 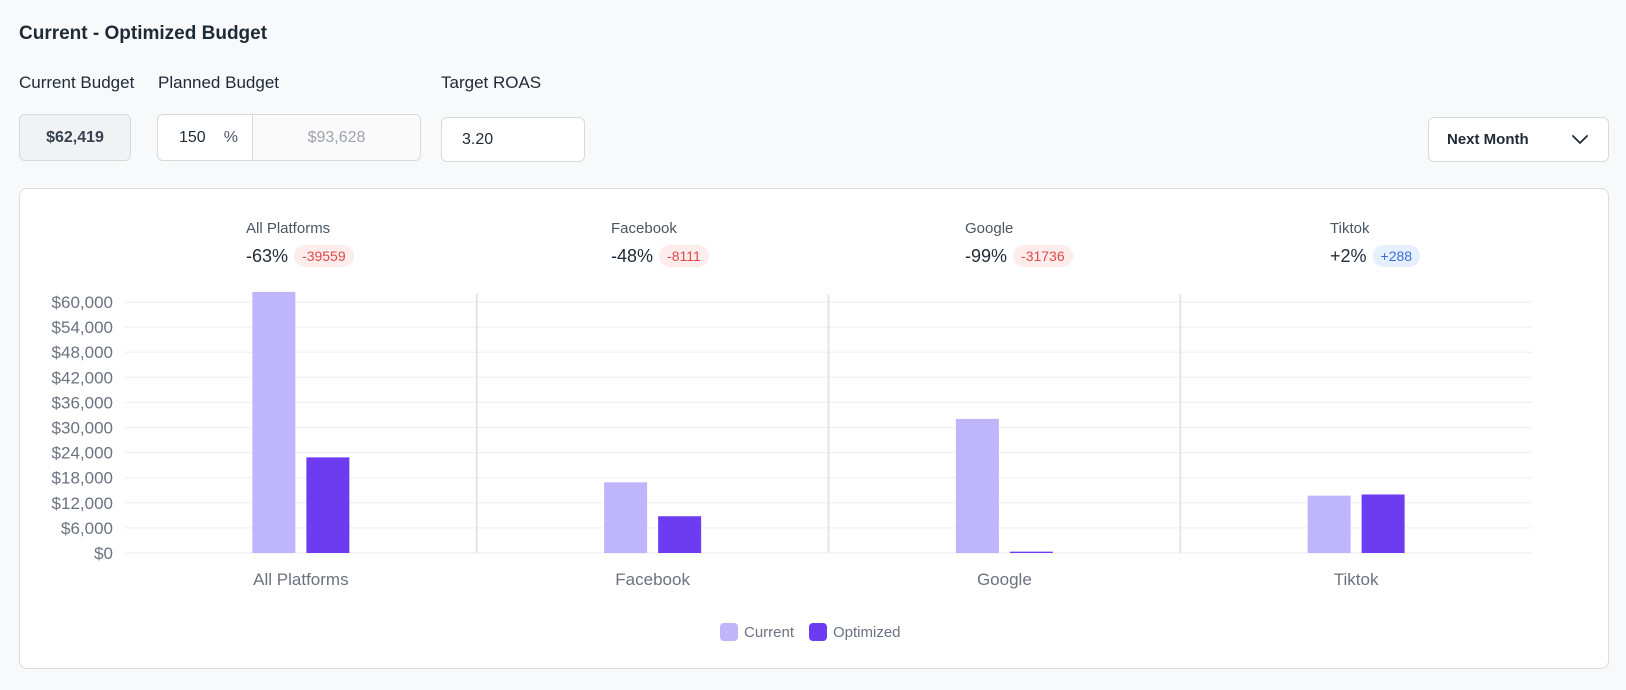 What do you see at coordinates (82, 327) in the screenshot?
I see `y-tick-label: $54,000` at bounding box center [82, 327].